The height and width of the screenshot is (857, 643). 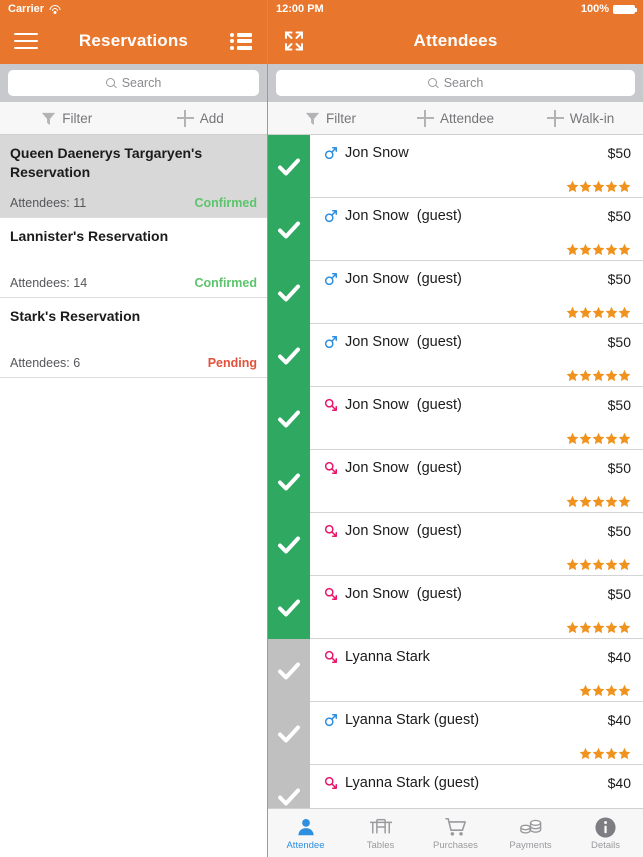 I want to click on attendee-name: Lyanna Stark (guest), so click(x=412, y=783).